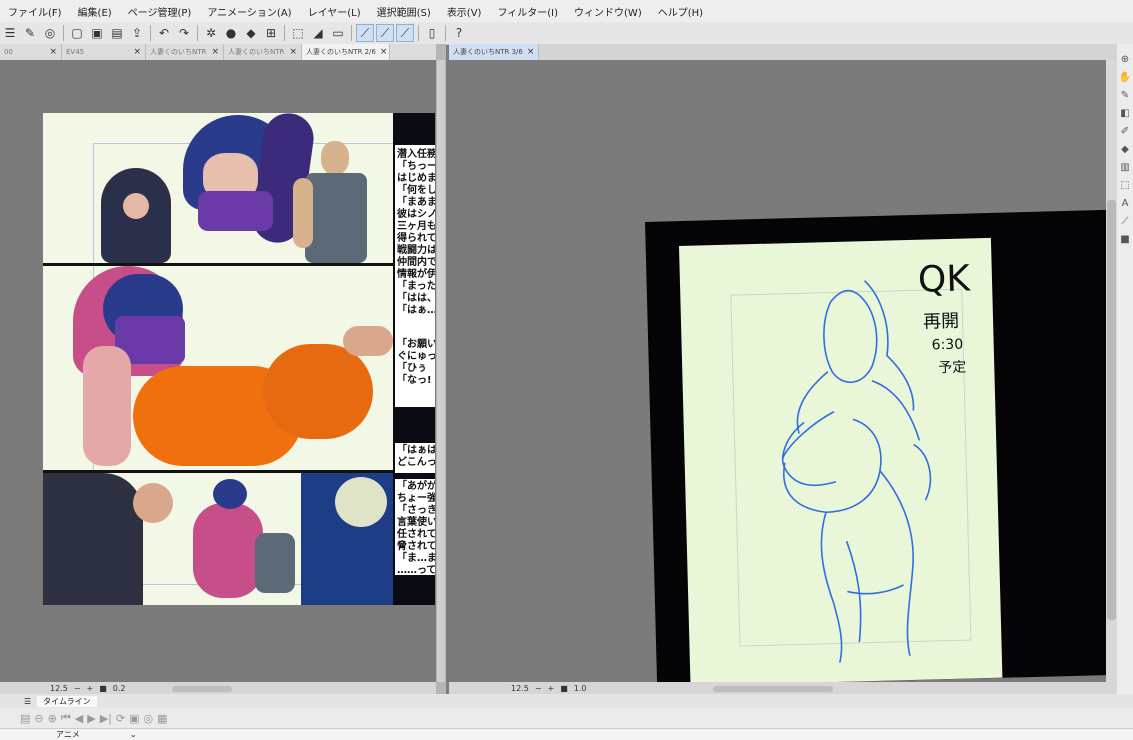 This screenshot has height=740, width=1133. Describe the element at coordinates (66, 718) in the screenshot. I see `first-frame-icon: ⏮` at that location.